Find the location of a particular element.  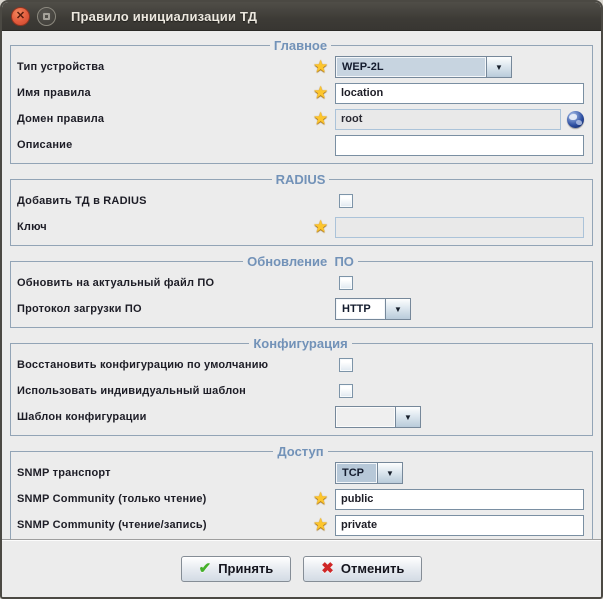

snmp-community-rw-input is located at coordinates (459, 525).